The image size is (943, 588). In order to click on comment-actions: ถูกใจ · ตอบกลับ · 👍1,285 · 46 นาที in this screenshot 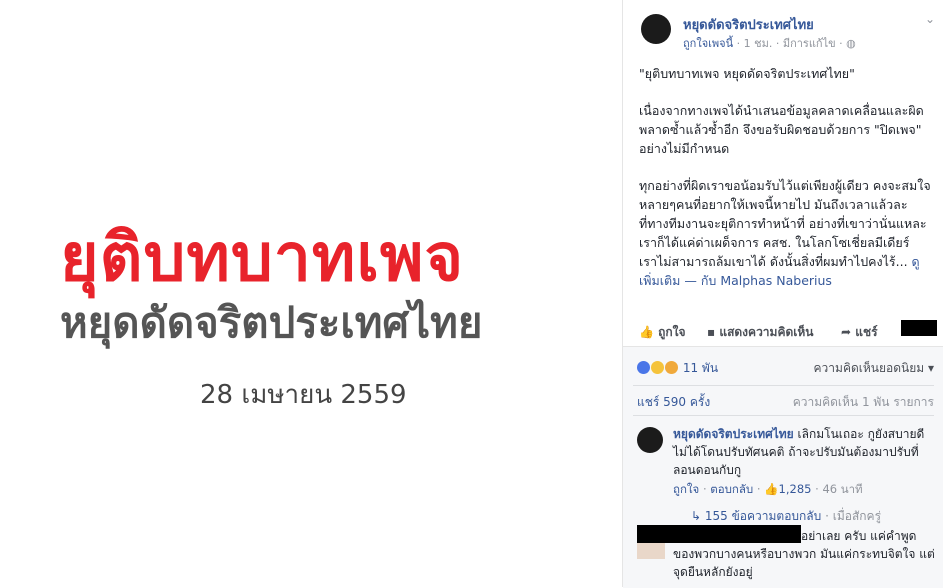, I will do `click(768, 489)`.